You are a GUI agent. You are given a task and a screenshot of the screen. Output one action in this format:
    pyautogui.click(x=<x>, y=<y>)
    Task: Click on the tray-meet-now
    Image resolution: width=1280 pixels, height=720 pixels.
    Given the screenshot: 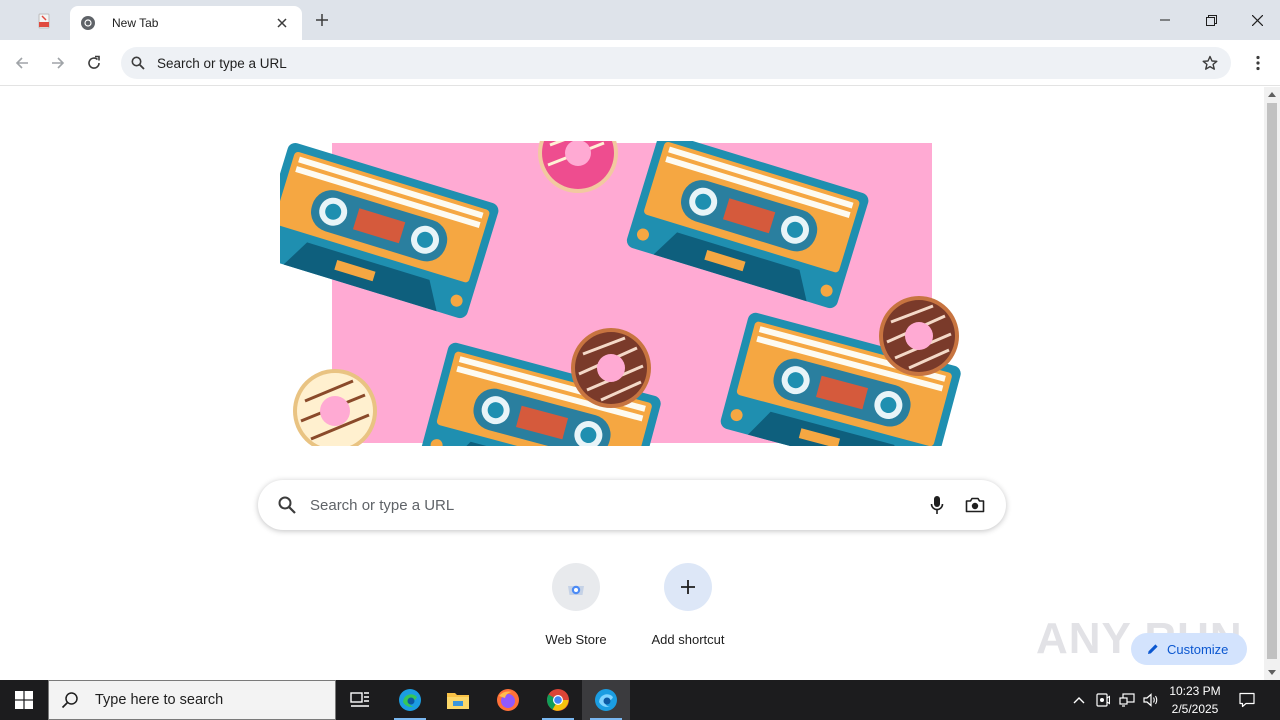 What is the action you would take?
    pyautogui.click(x=1103, y=700)
    